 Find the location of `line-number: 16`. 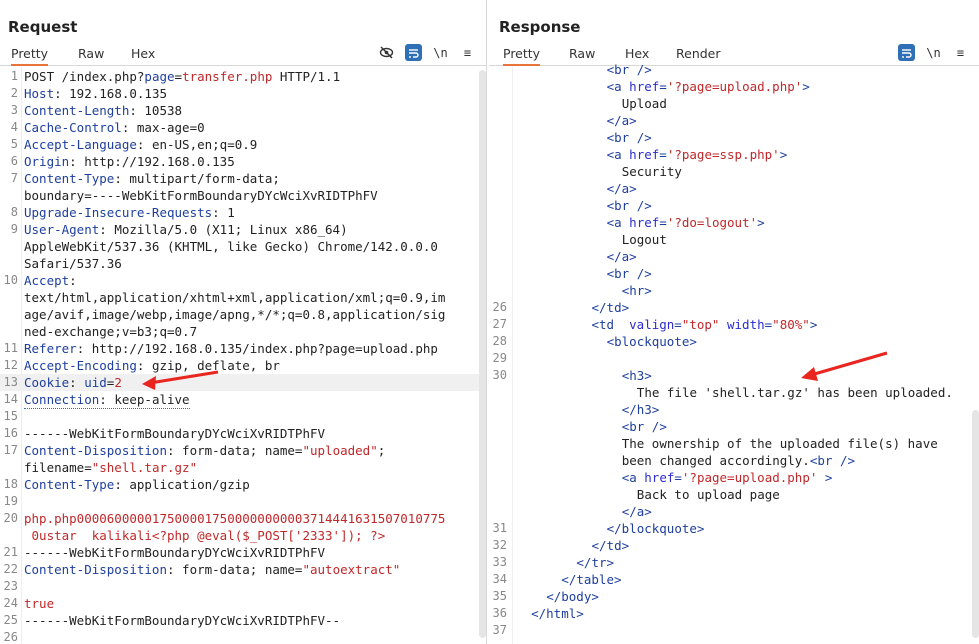

line-number: 16 is located at coordinates (10, 433).